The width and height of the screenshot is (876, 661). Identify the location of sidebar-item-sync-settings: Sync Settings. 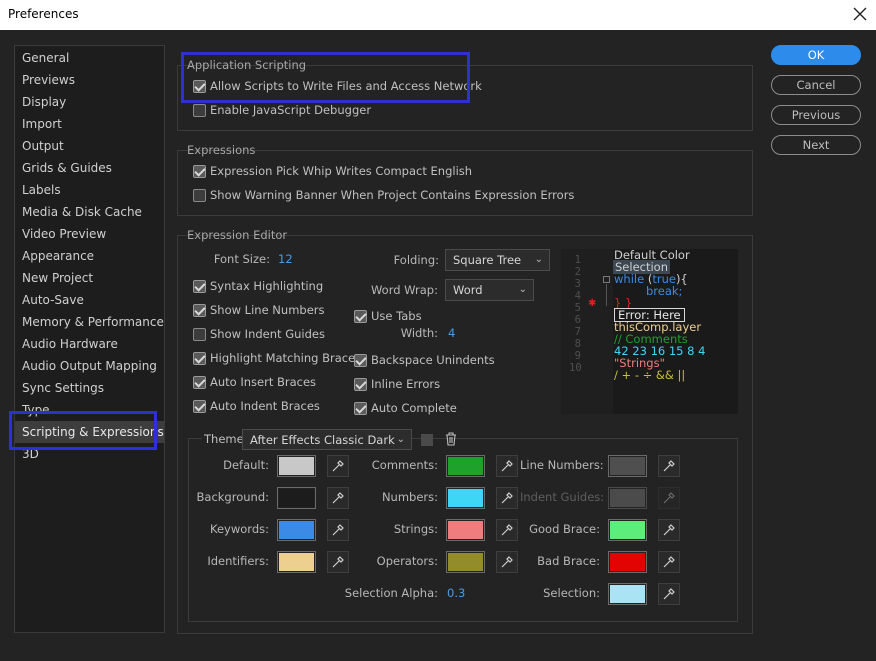
(89, 388).